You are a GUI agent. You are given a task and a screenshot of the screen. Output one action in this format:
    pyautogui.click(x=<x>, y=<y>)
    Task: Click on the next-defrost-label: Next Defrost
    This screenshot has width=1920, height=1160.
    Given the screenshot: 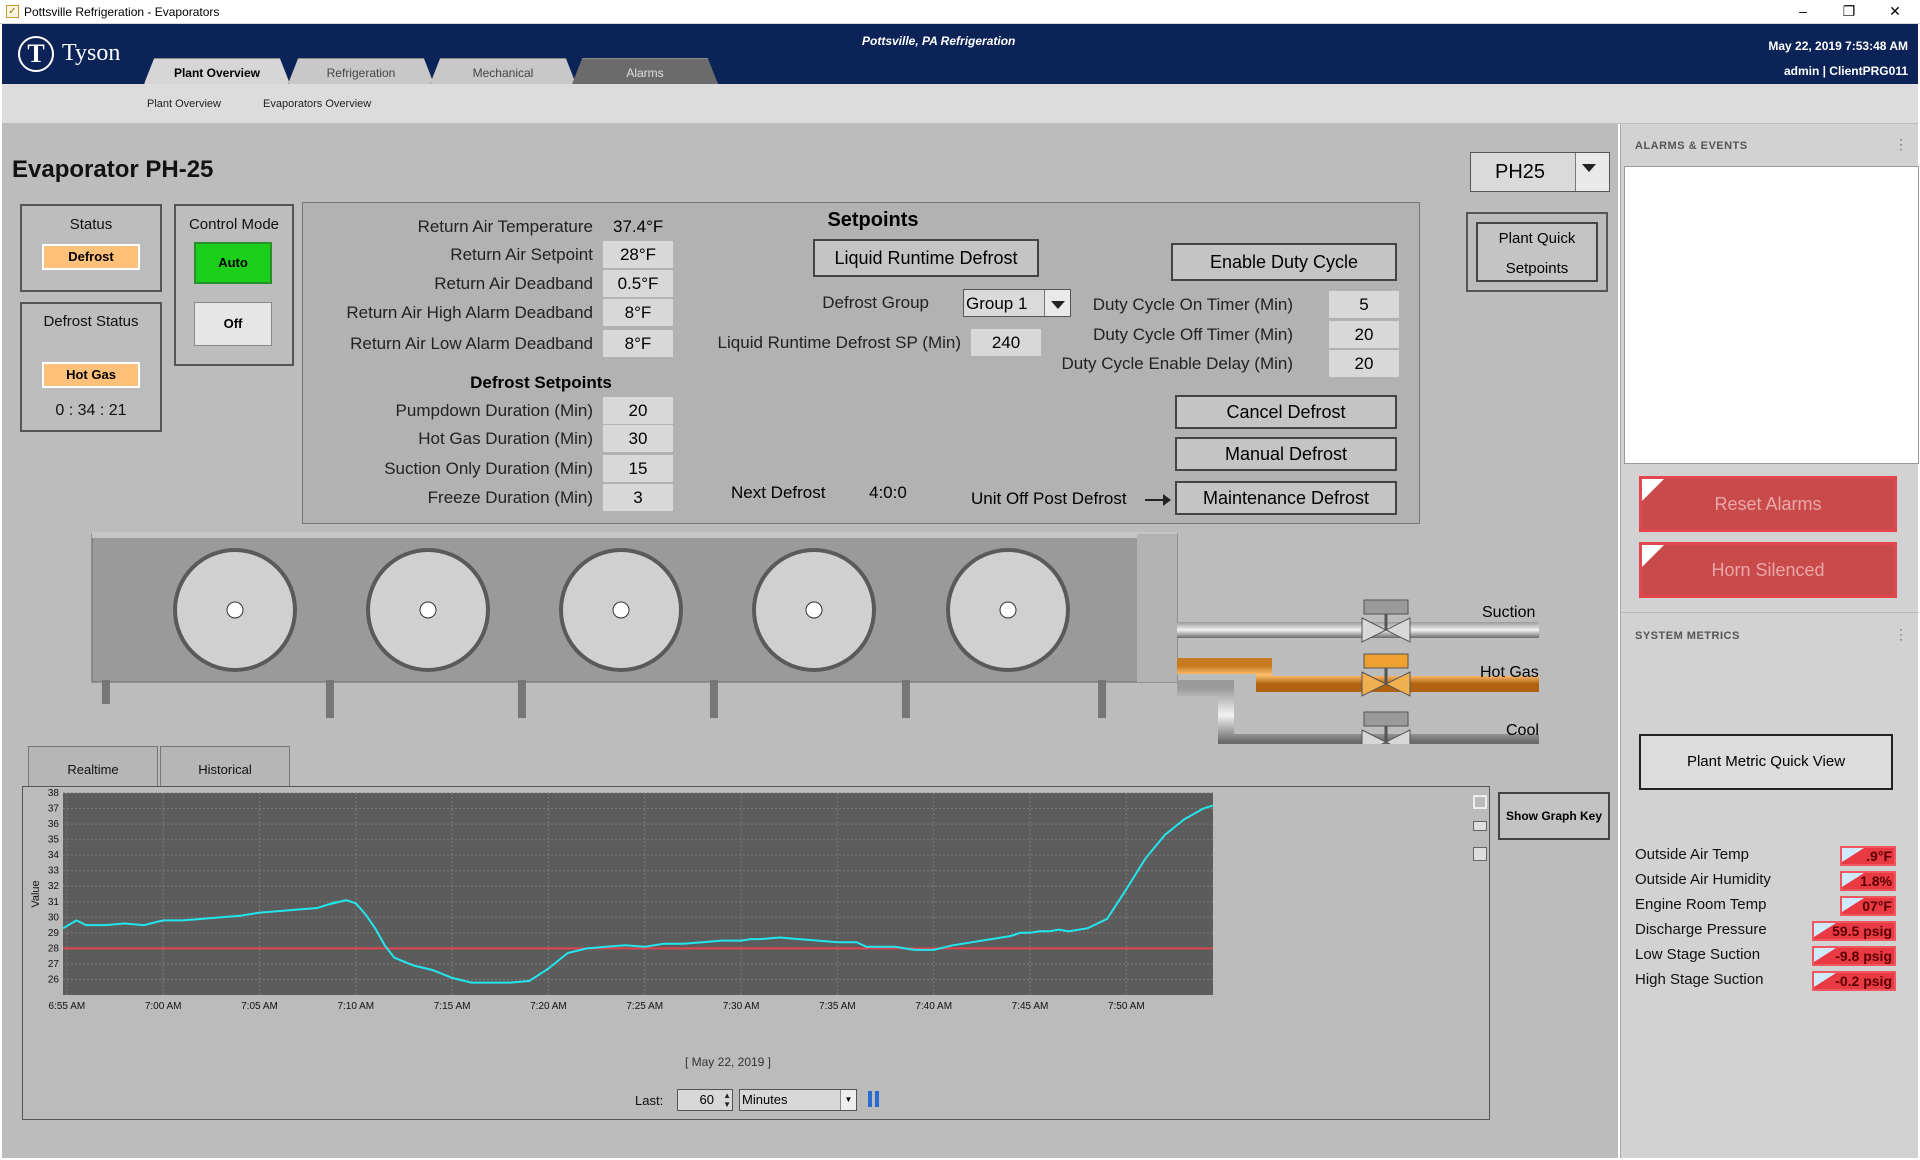 What is the action you would take?
    pyautogui.click(x=778, y=492)
    